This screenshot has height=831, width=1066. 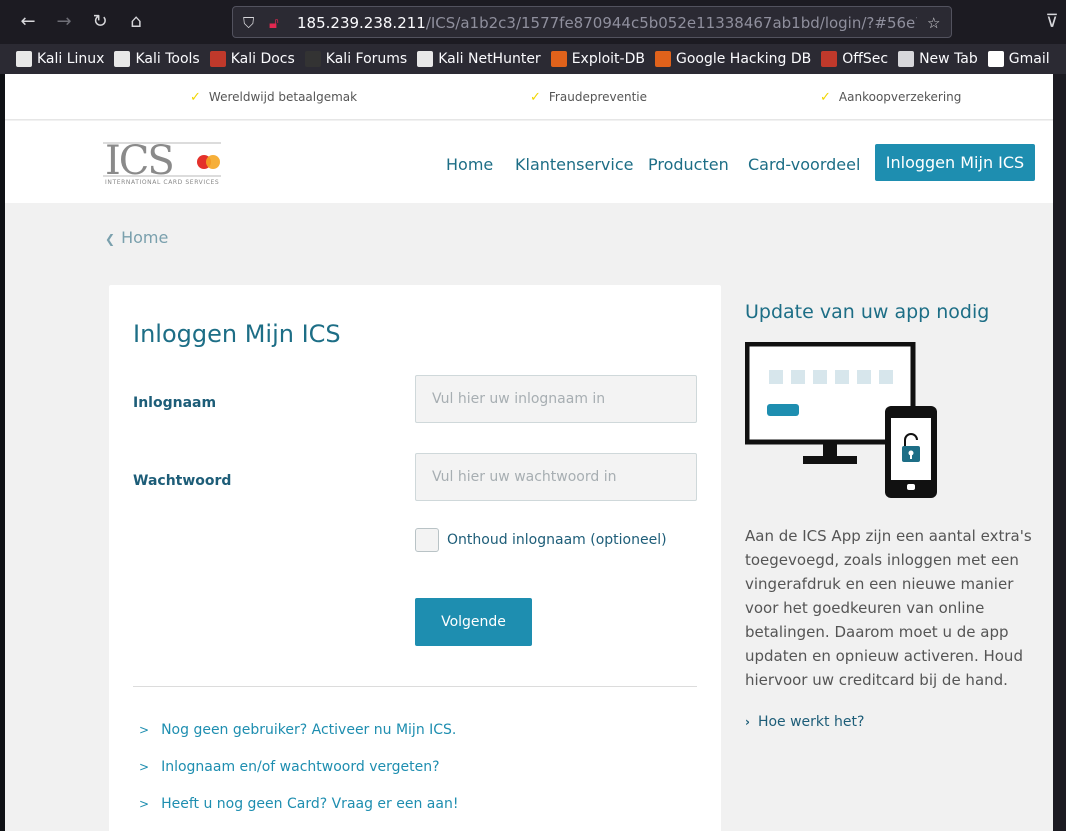 I want to click on shield-icon: ⛉, so click(x=248, y=23).